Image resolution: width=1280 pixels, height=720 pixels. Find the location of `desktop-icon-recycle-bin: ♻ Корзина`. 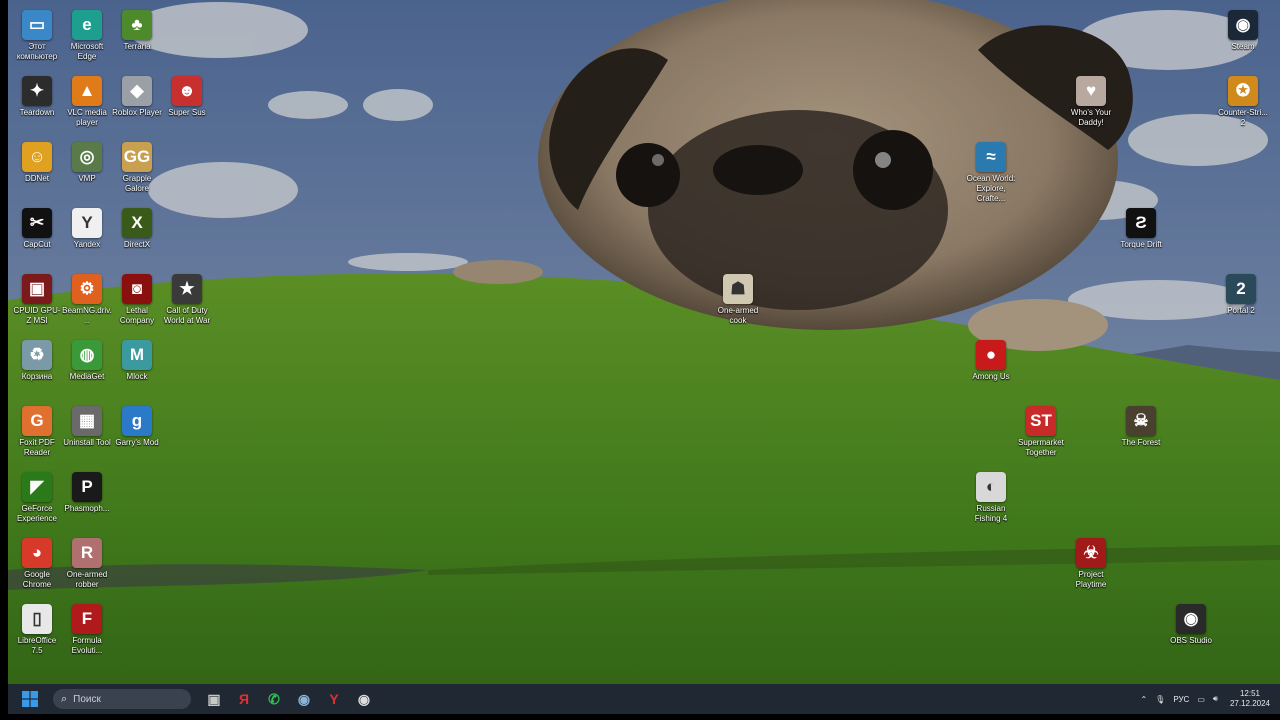

desktop-icon-recycle-bin: ♻ Корзина is located at coordinates (37, 359).